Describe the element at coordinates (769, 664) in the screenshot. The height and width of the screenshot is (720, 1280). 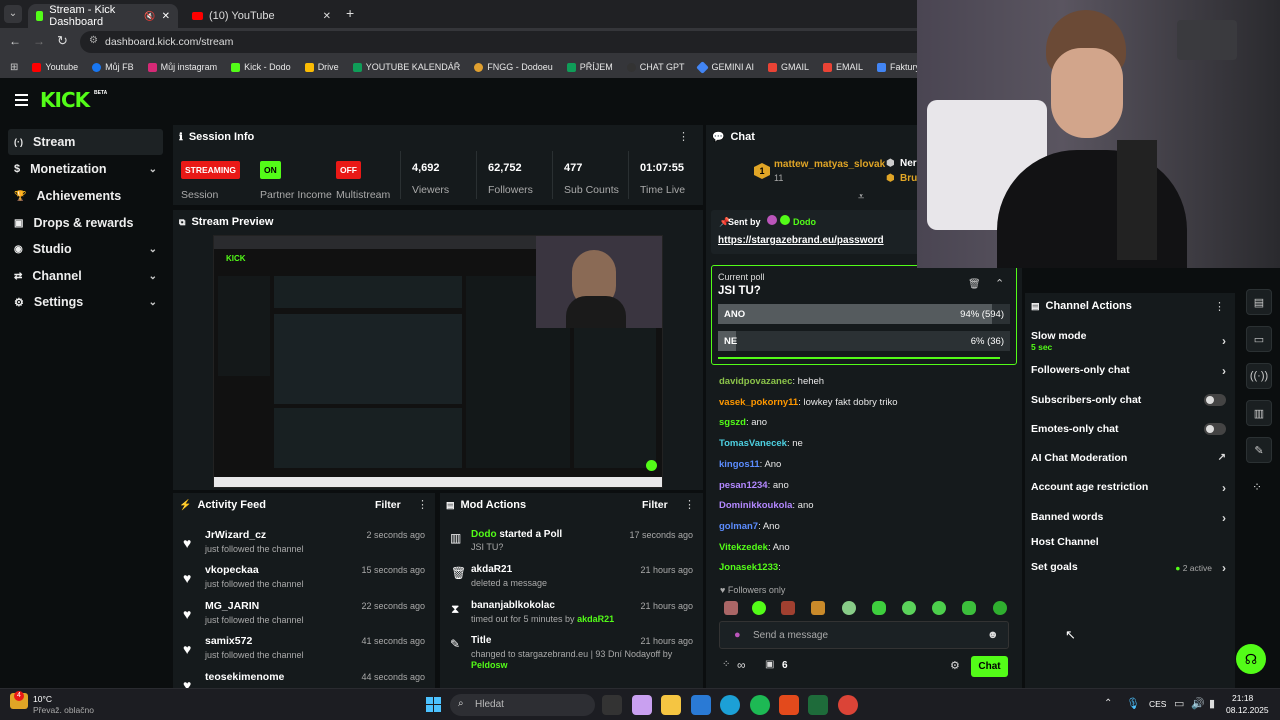
I see `gift-icon: ▣` at that location.